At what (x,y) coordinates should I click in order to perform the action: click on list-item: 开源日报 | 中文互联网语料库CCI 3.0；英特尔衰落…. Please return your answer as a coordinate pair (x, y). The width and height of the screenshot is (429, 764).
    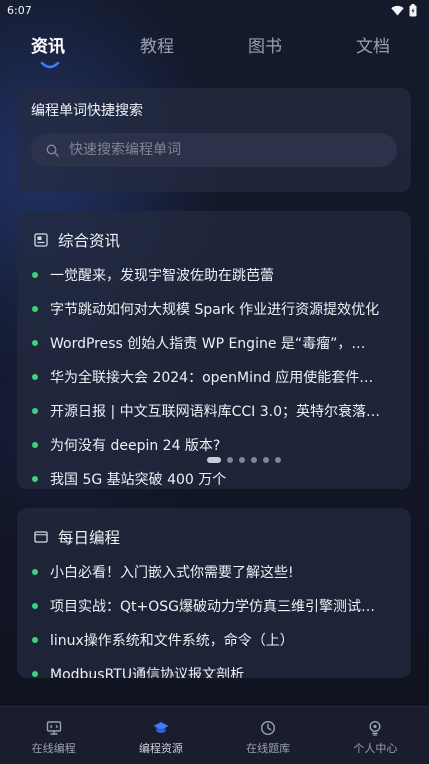
    Looking at the image, I should click on (214, 411).